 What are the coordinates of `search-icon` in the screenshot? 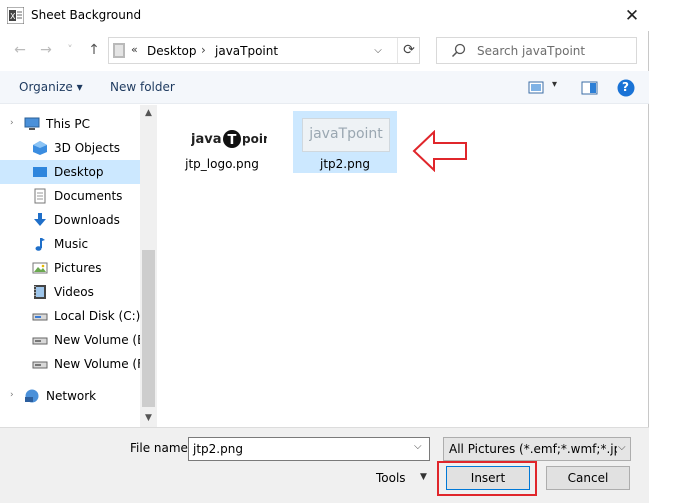 It's located at (458, 50).